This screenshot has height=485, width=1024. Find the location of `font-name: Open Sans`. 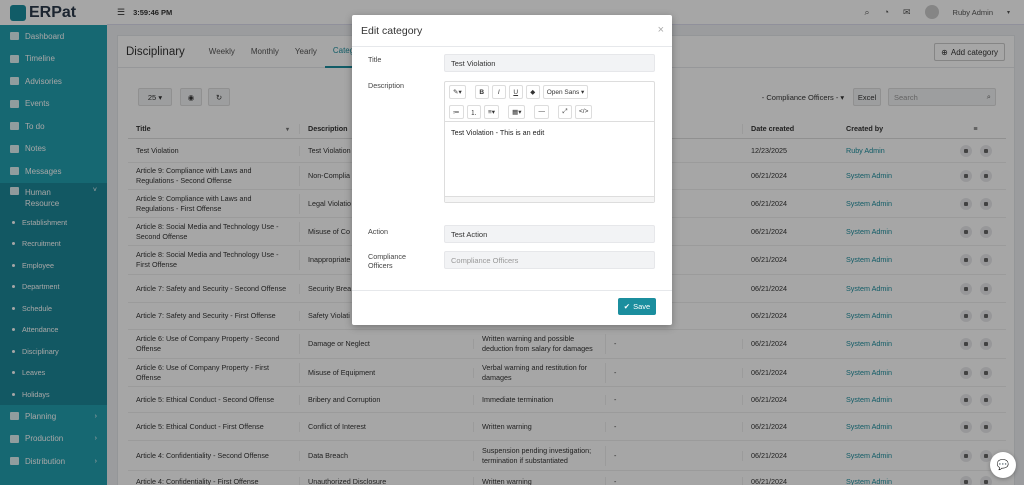

font-name: Open Sans is located at coordinates (563, 92).